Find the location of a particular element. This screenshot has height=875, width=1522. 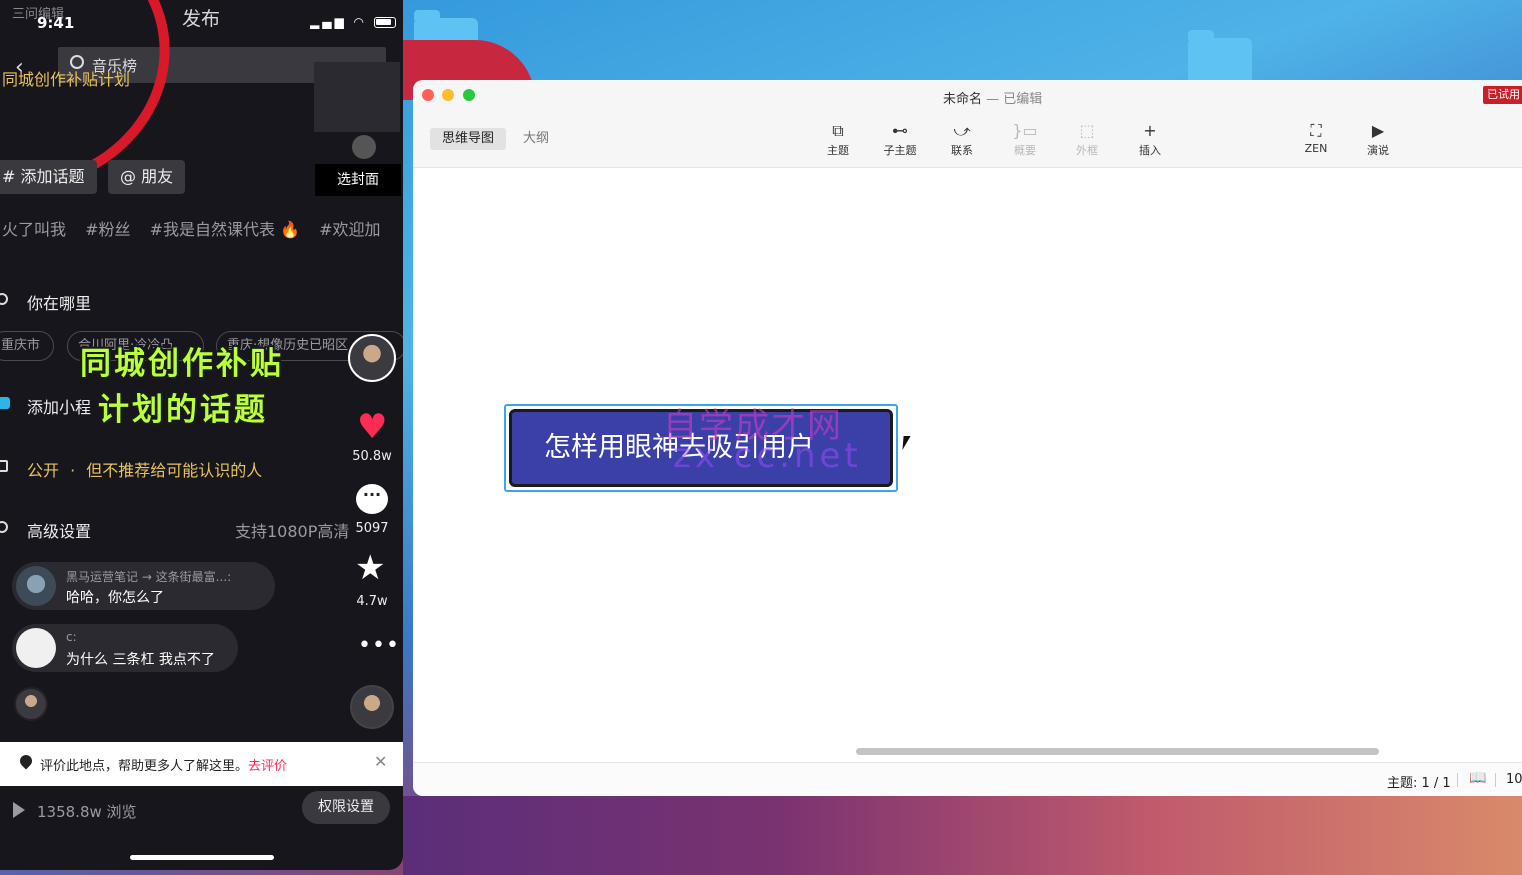

battery-icon is located at coordinates (384, 22).